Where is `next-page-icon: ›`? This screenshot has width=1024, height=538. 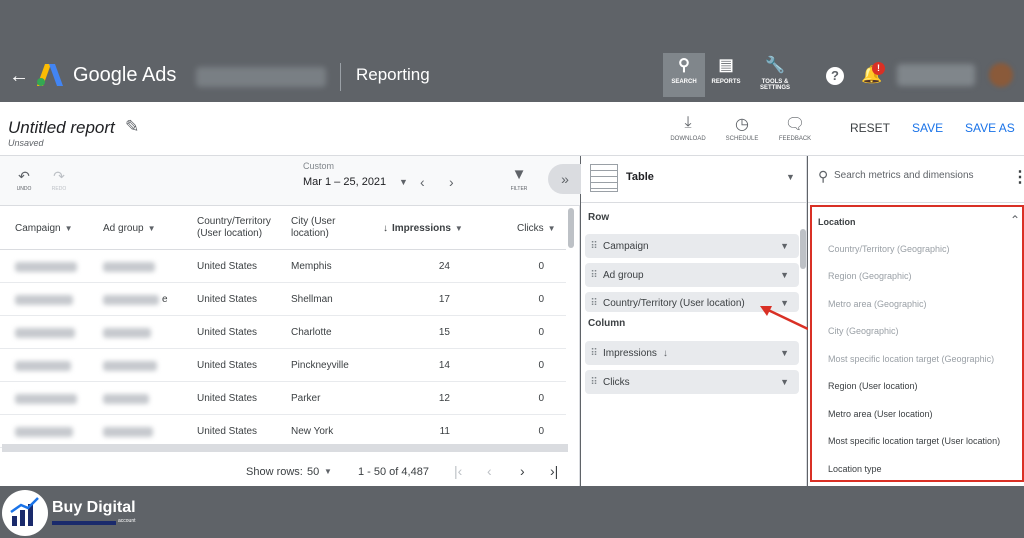 next-page-icon: › is located at coordinates (522, 471).